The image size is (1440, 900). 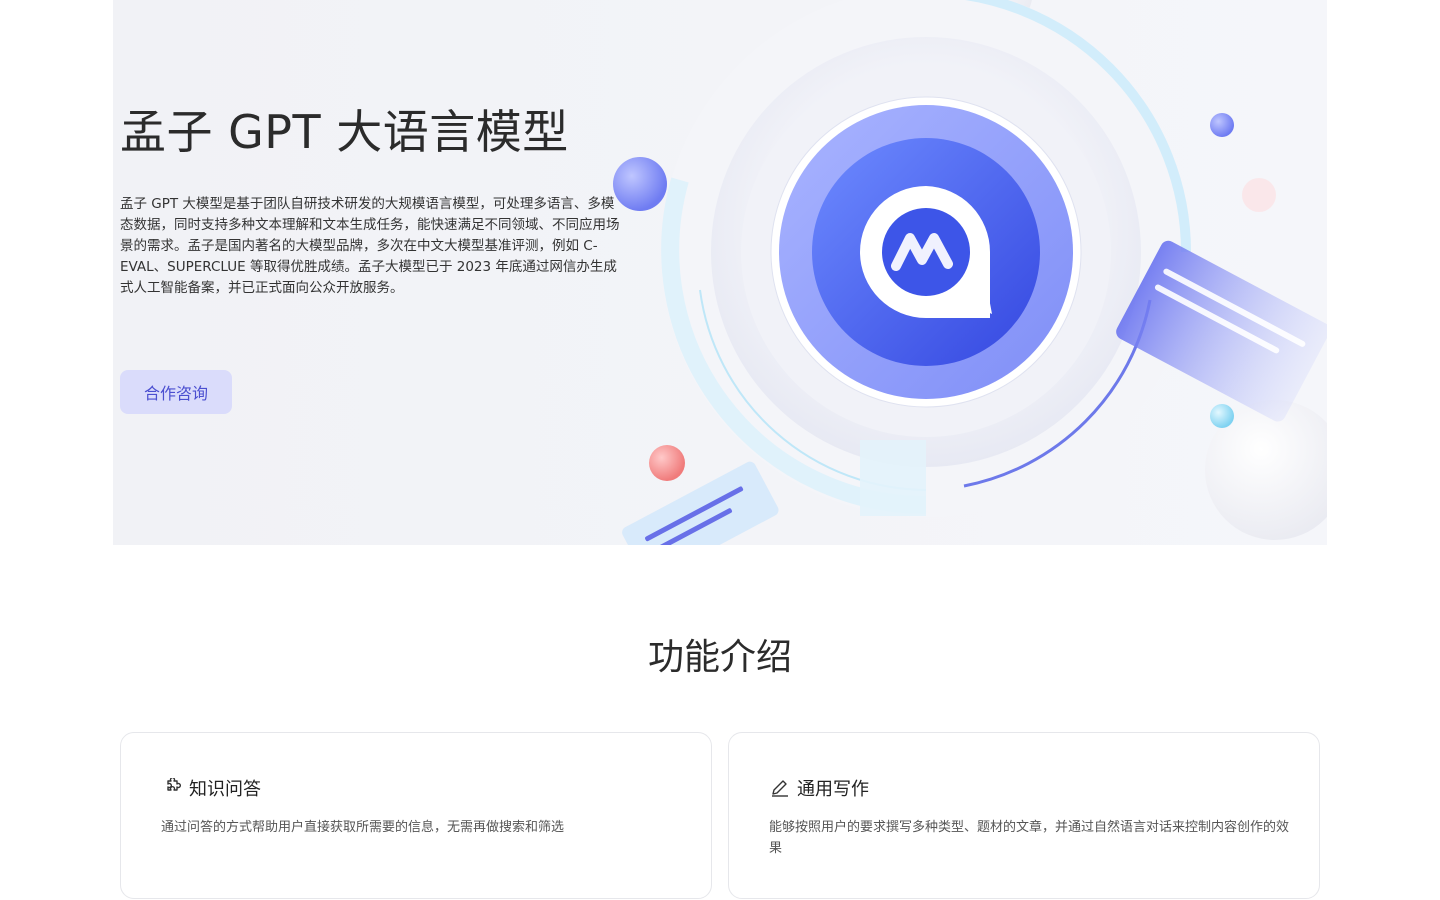 What do you see at coordinates (176, 392) in the screenshot?
I see `consult-button: 合作咨询` at bounding box center [176, 392].